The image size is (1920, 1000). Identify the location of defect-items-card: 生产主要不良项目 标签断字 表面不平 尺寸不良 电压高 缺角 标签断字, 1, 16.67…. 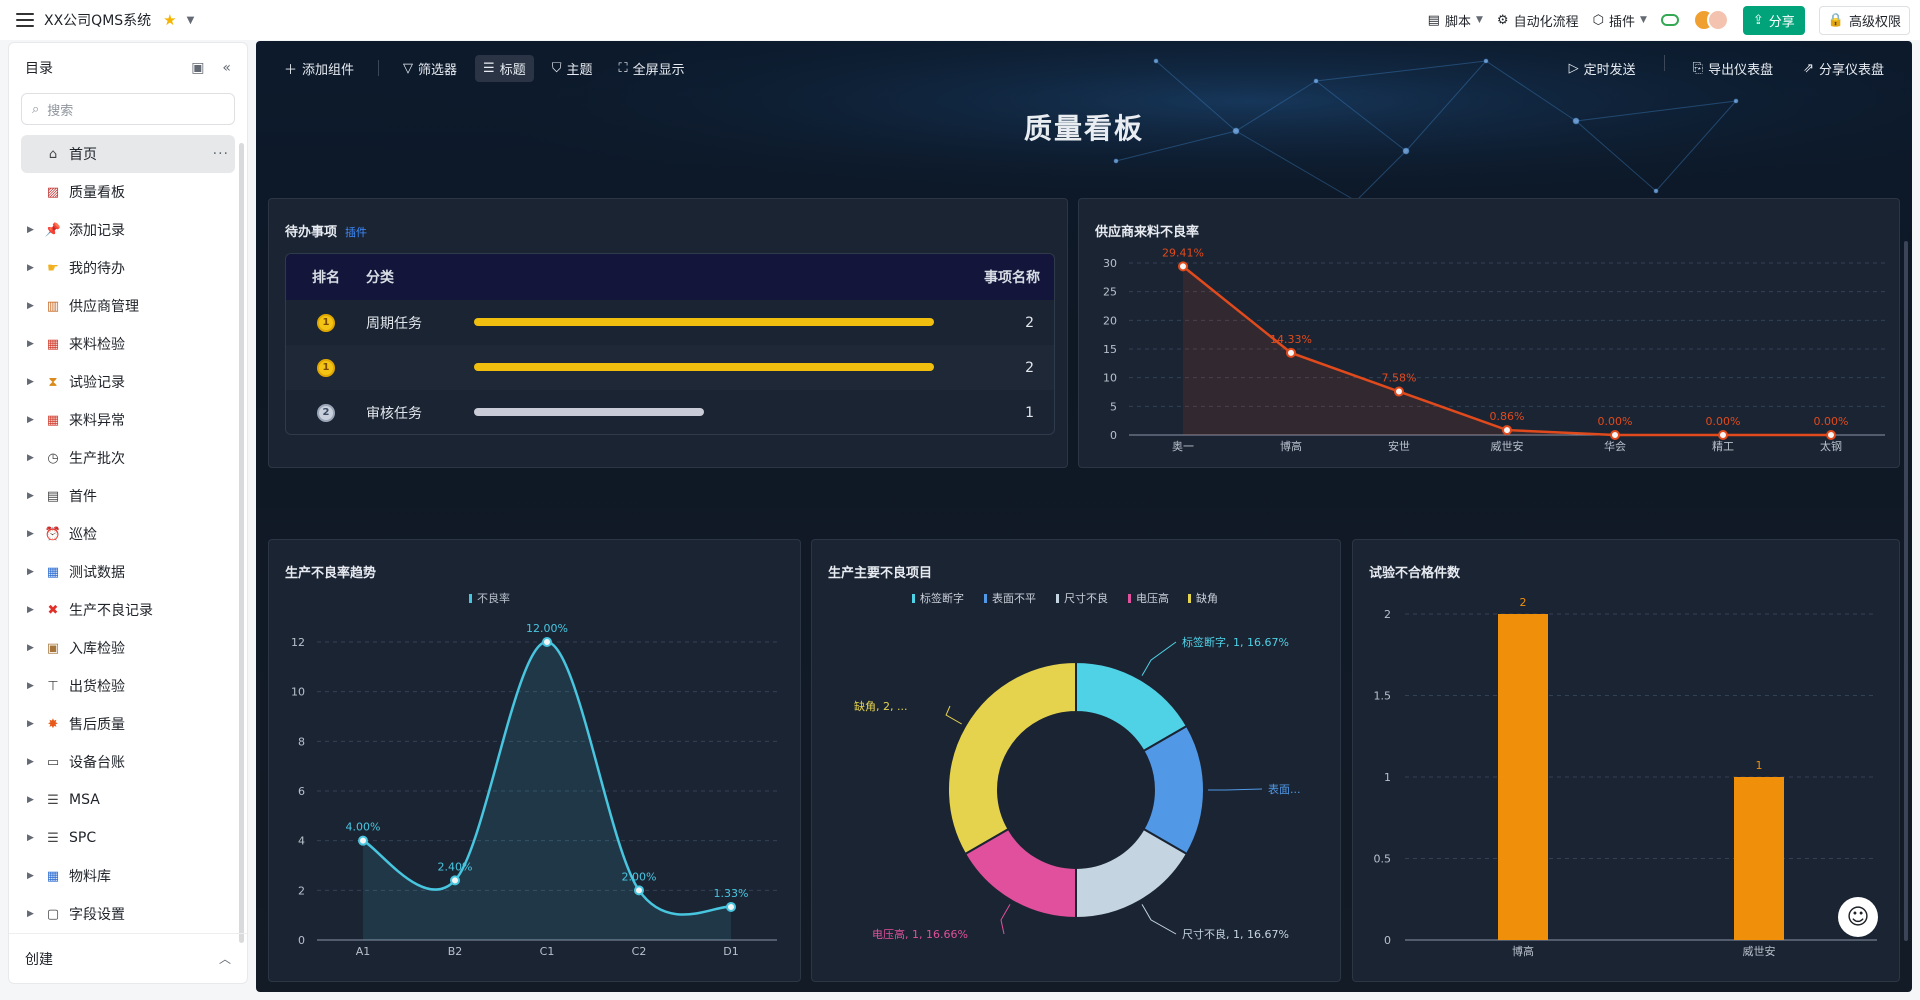
(1076, 760).